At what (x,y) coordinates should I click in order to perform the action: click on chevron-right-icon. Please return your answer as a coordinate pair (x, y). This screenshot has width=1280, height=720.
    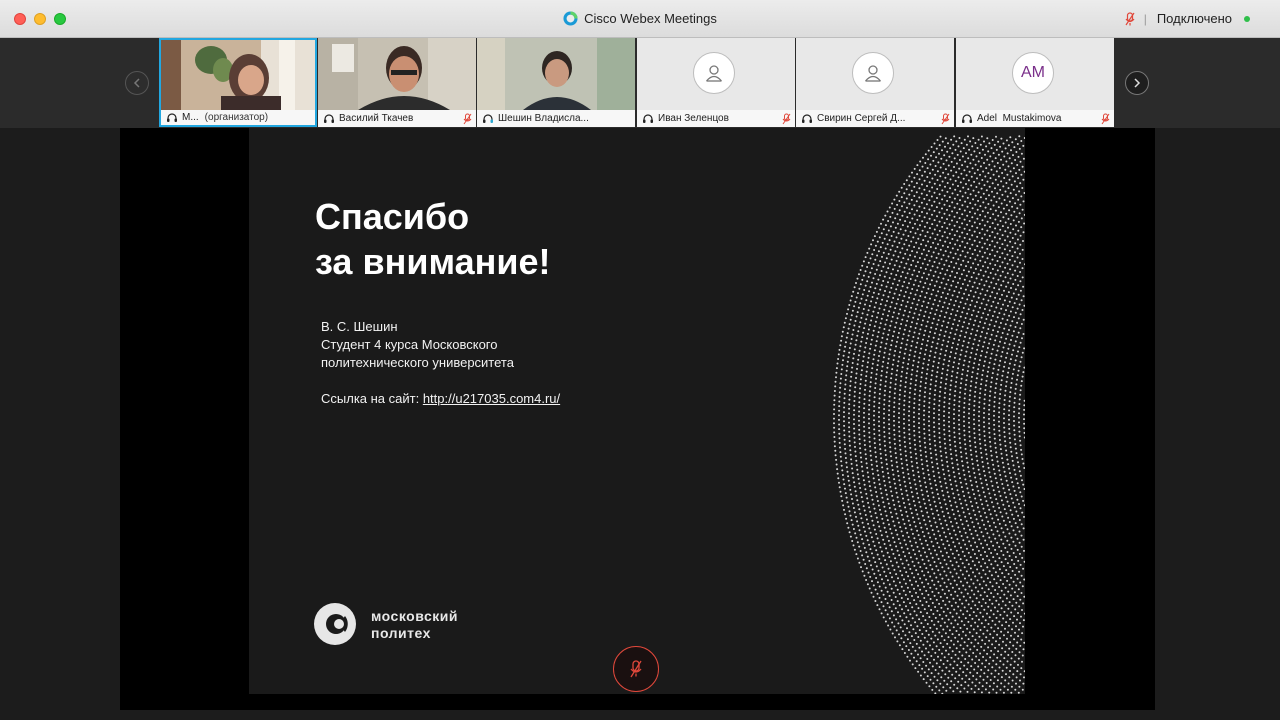
    Looking at the image, I should click on (1137, 83).